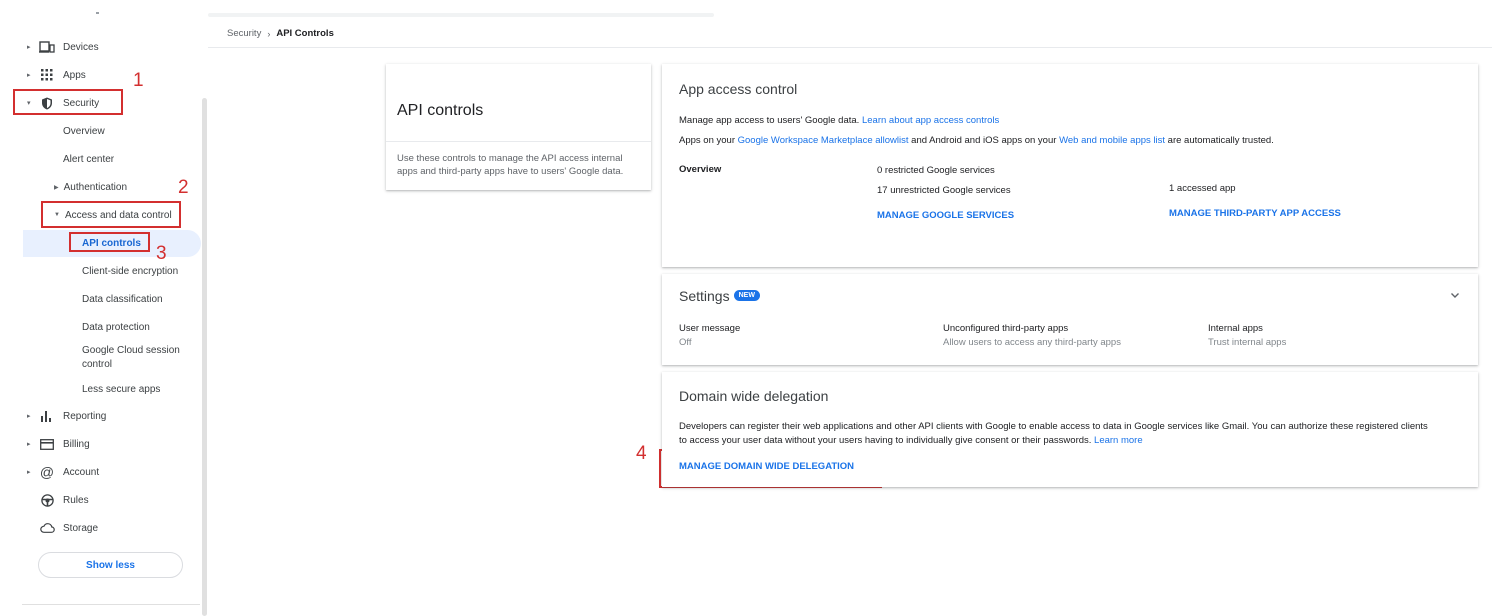 This screenshot has height=616, width=1492. I want to click on sidebar-item-less-secure-apps: Less secure apps, so click(121, 389).